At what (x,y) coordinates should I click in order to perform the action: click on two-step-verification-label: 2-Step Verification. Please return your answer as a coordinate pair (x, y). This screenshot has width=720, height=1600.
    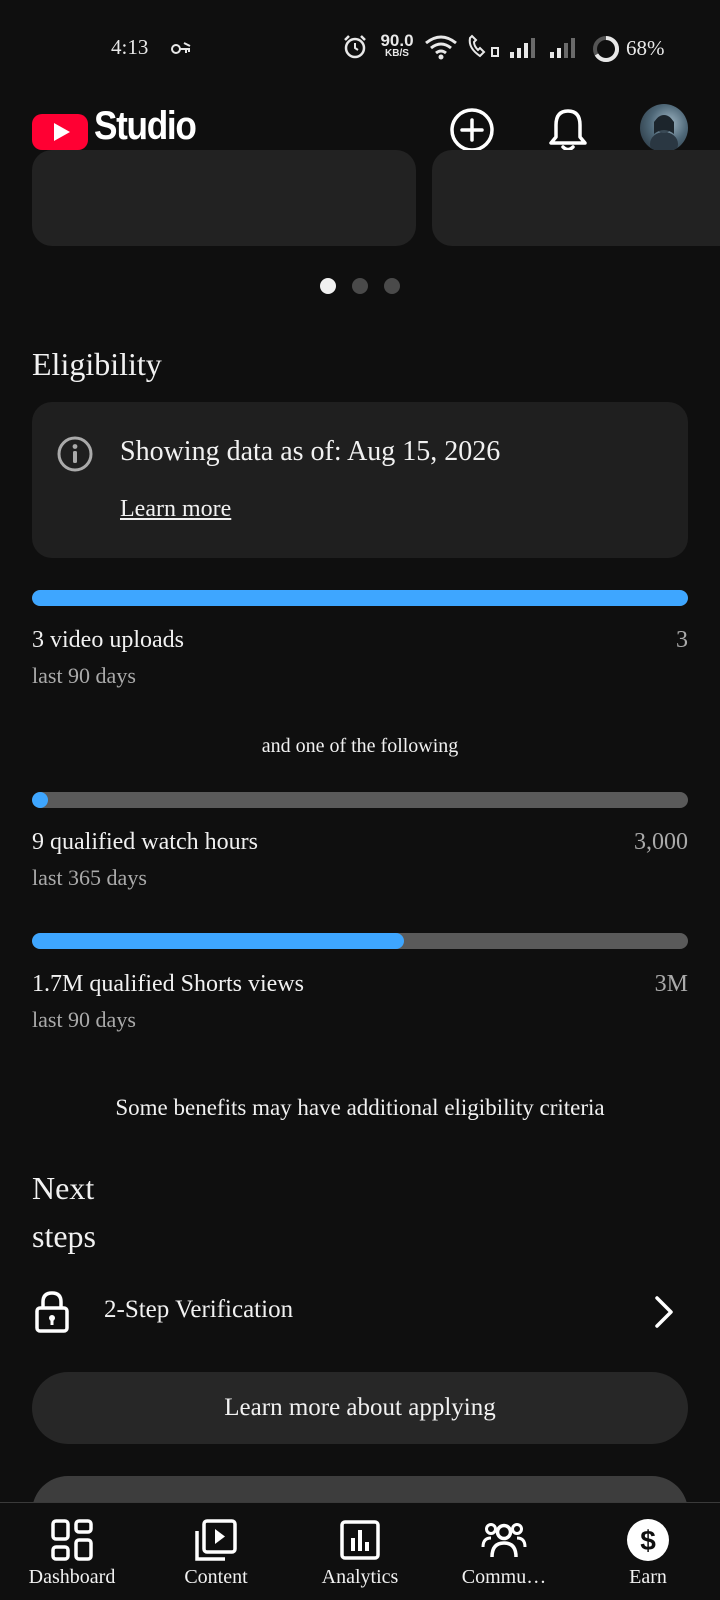
    Looking at the image, I should click on (199, 1309).